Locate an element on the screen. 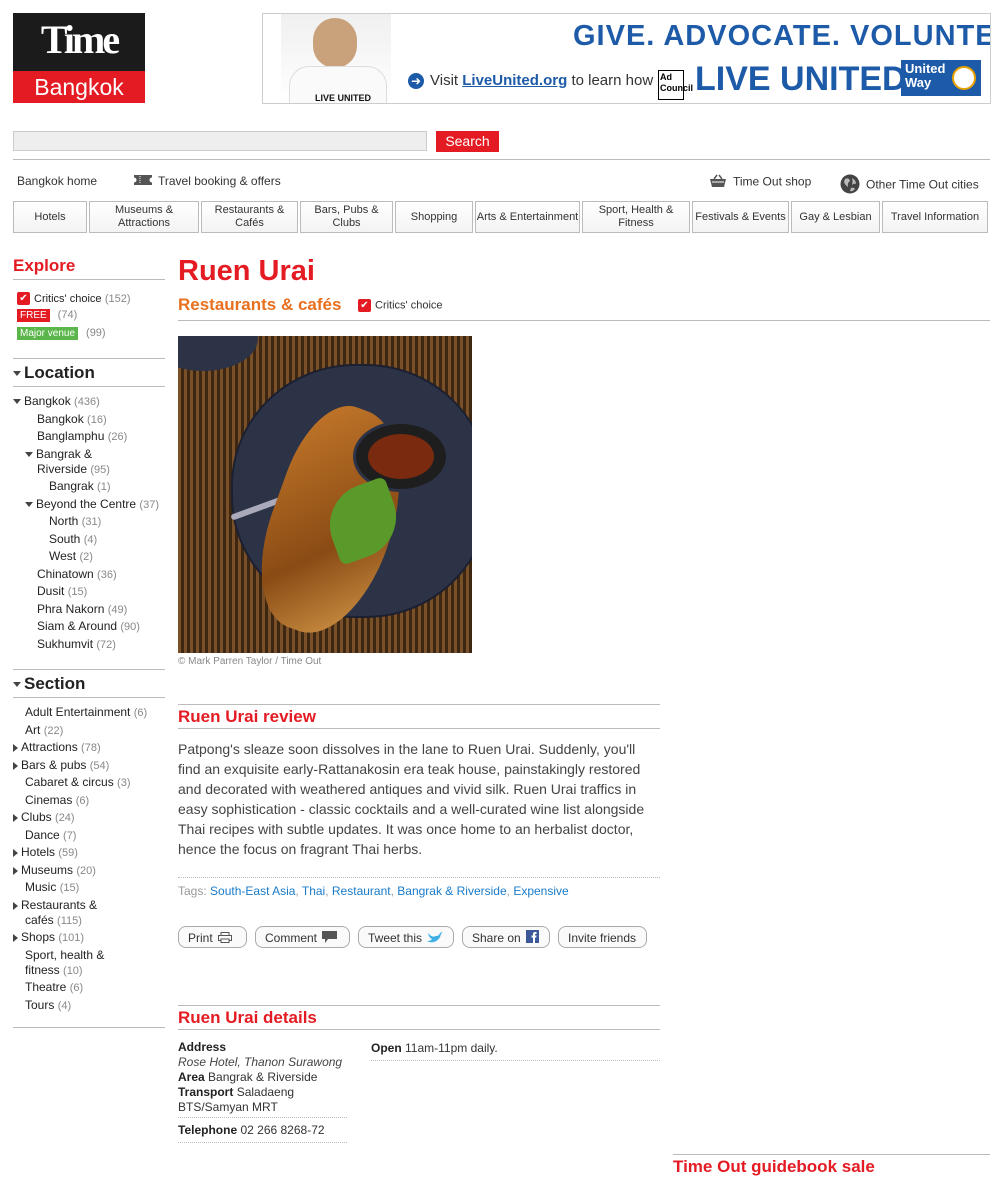  section-item: Music (15) is located at coordinates (52, 887).